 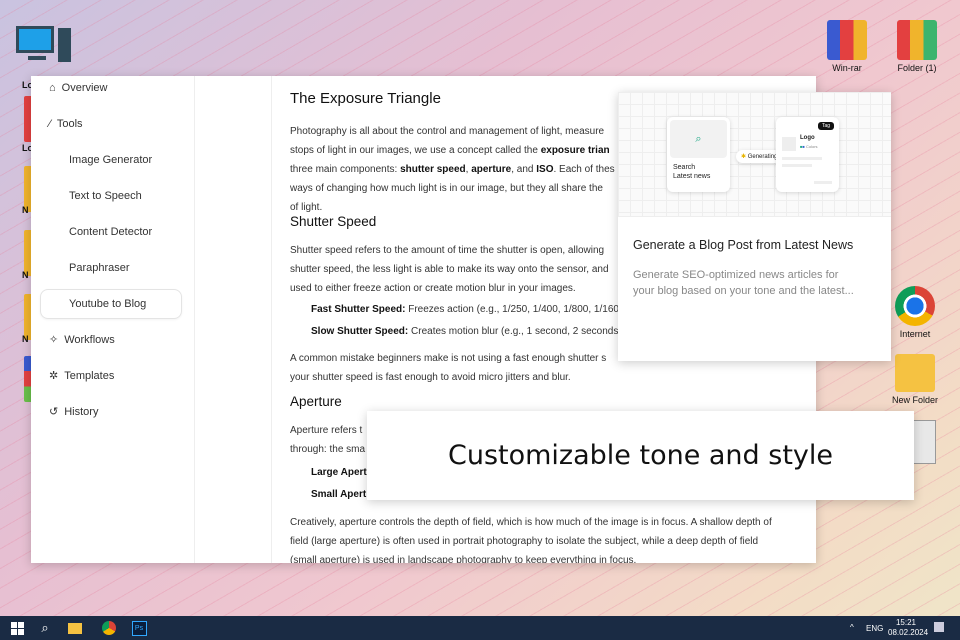 I want to click on computer-icon, so click(x=46, y=51).